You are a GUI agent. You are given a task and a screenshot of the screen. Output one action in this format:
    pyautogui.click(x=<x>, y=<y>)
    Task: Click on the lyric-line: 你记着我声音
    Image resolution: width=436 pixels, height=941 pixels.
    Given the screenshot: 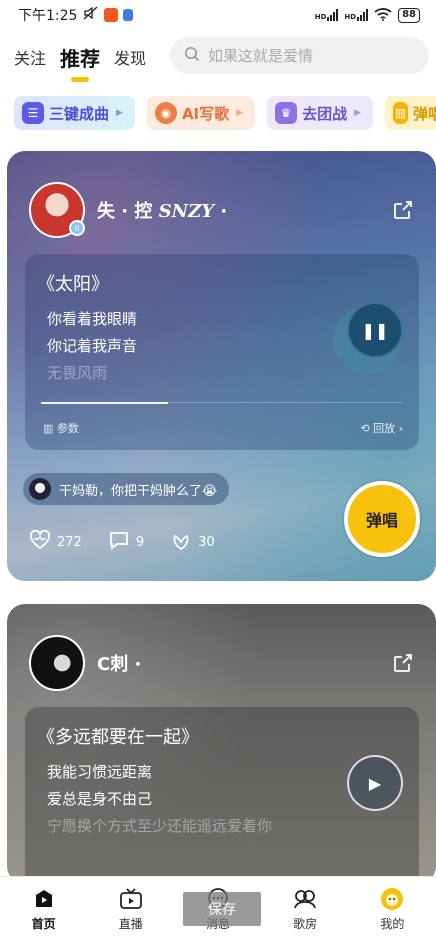 What is the action you would take?
    pyautogui.click(x=92, y=346)
    